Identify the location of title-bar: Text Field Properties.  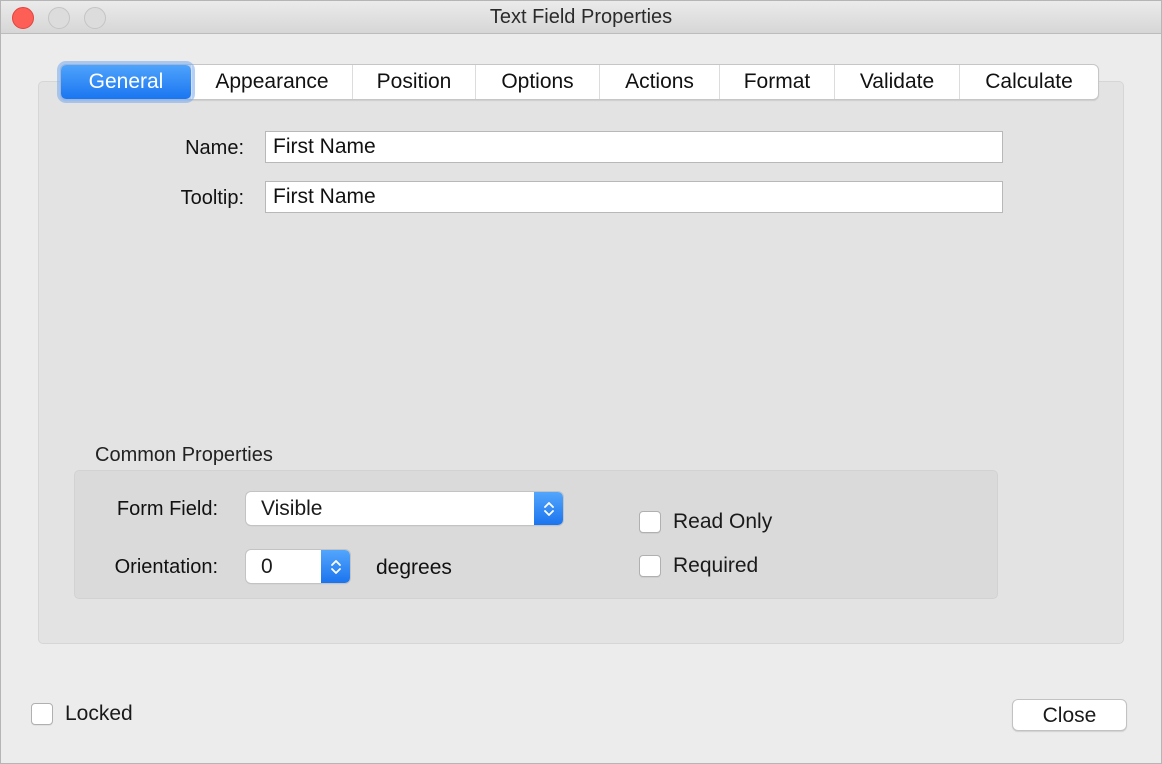
(581, 17).